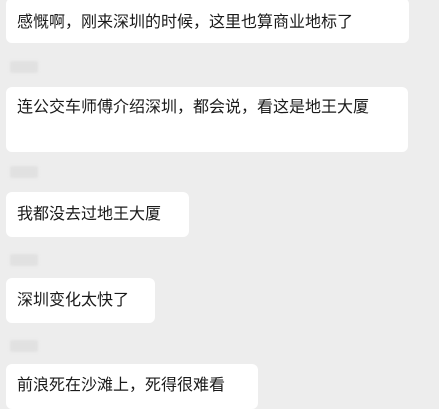 Image resolution: width=439 pixels, height=409 pixels. Describe the element at coordinates (89, 213) in the screenshot. I see `message-text: 我都没去过地王大厦` at that location.